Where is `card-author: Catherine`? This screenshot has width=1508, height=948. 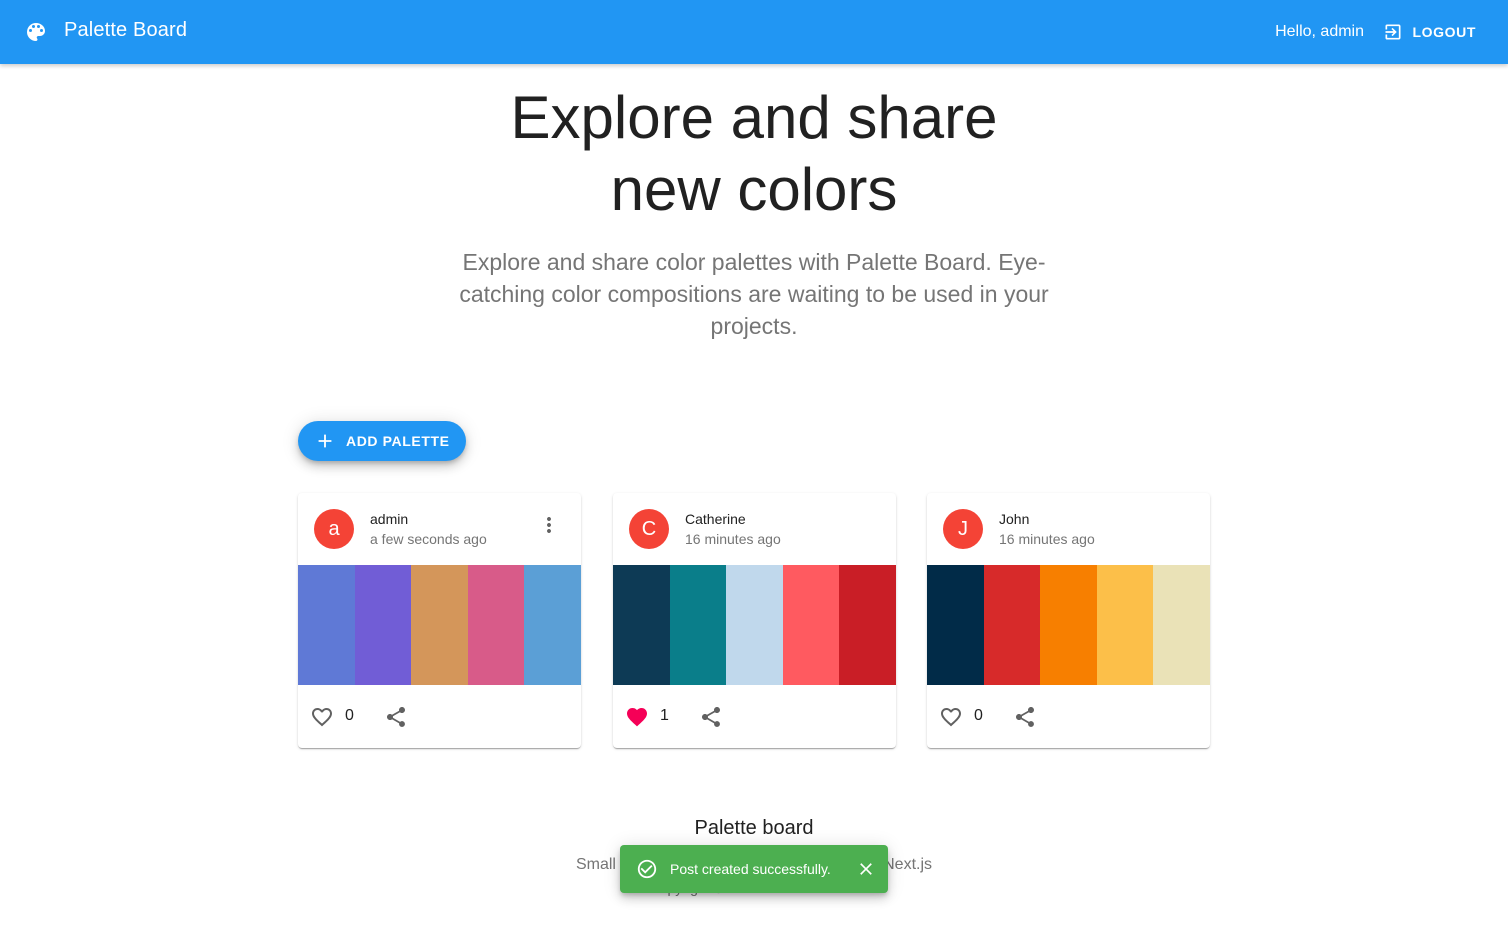
card-author: Catherine is located at coordinates (715, 519).